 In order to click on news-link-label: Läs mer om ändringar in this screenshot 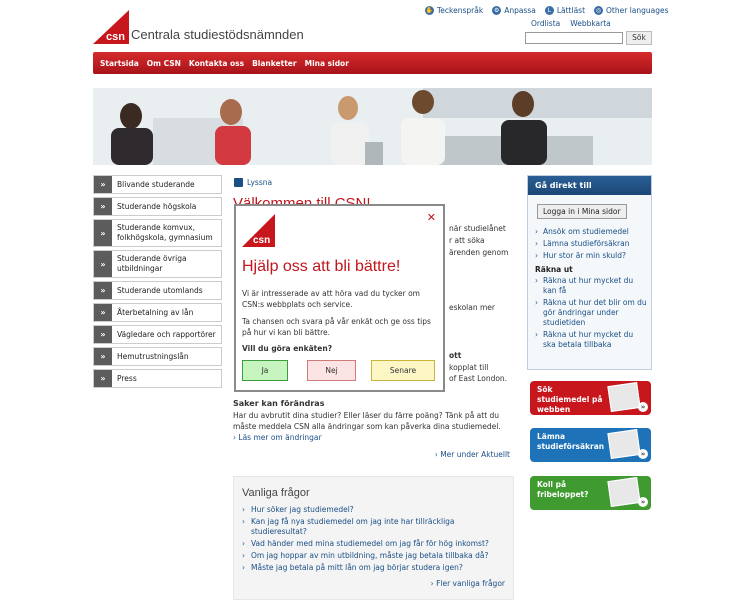, I will do `click(280, 437)`.